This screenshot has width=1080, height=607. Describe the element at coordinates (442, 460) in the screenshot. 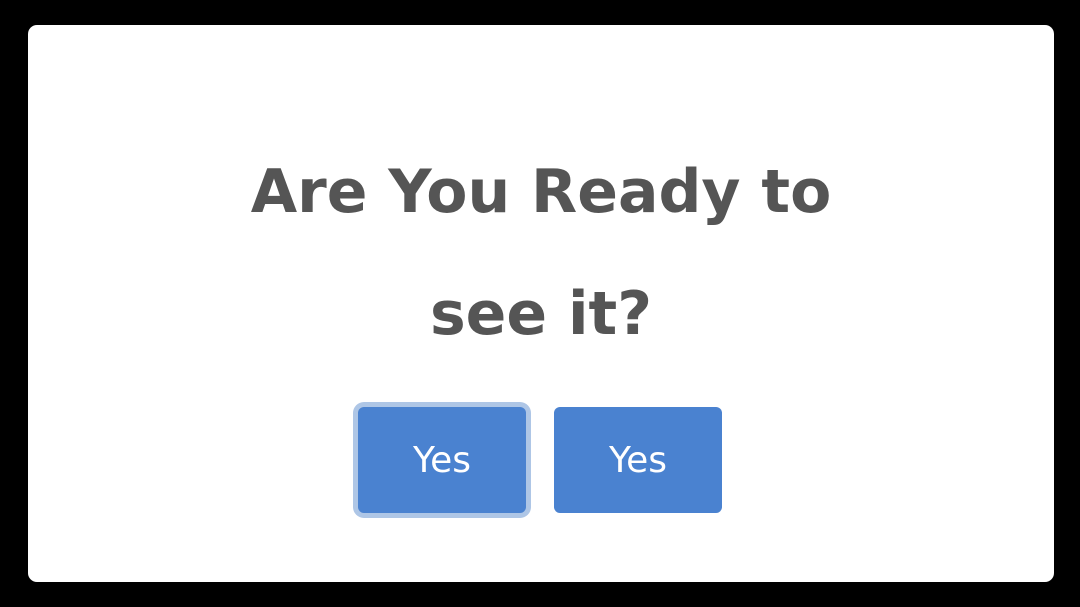

I see `yes-button-focused: Yes` at that location.